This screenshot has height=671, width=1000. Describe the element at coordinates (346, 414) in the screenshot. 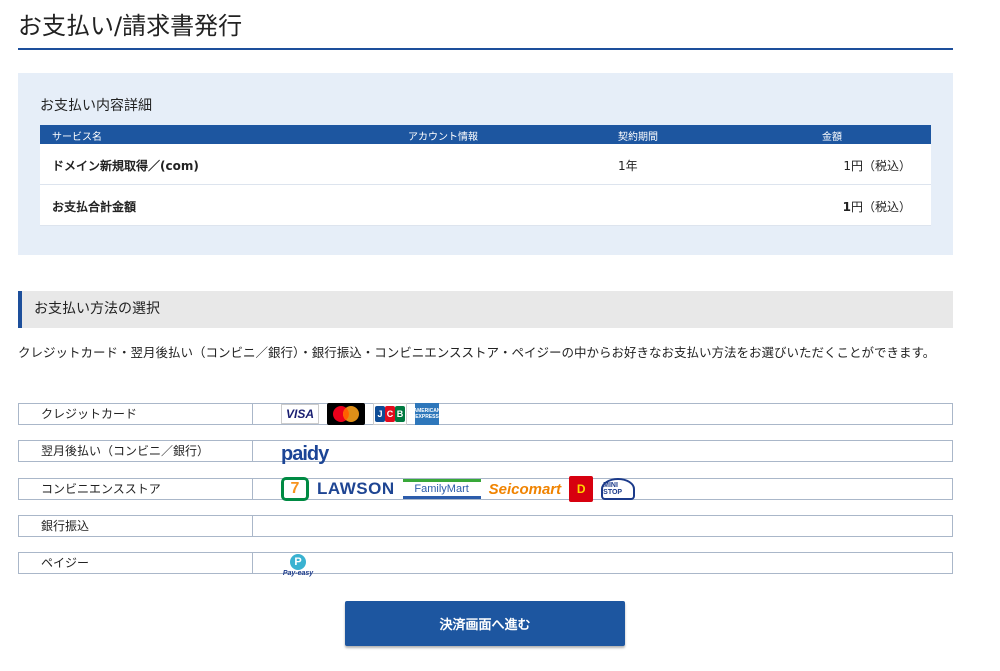

I see `mastercard-logo` at that location.